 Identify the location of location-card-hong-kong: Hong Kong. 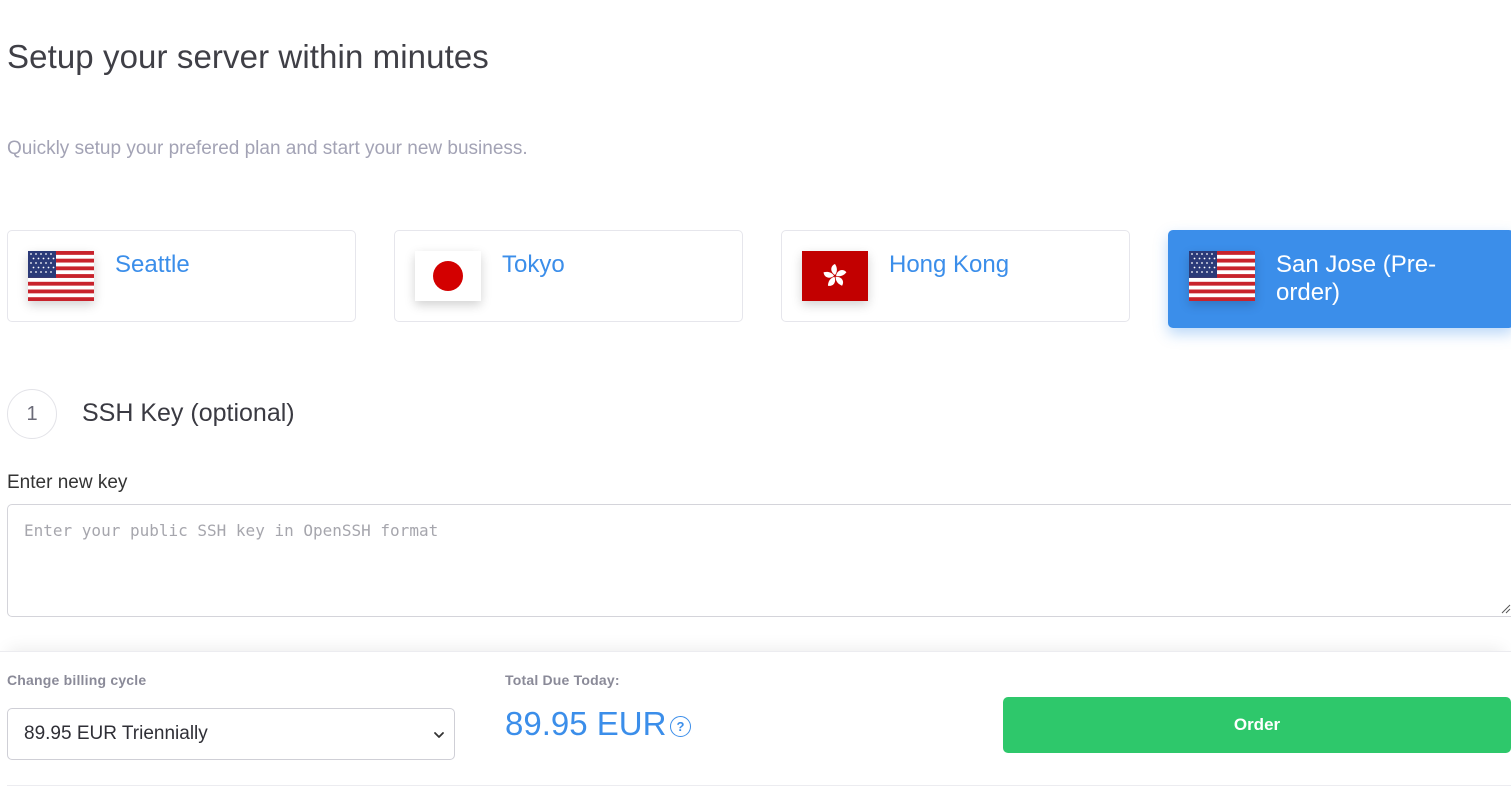
(955, 276).